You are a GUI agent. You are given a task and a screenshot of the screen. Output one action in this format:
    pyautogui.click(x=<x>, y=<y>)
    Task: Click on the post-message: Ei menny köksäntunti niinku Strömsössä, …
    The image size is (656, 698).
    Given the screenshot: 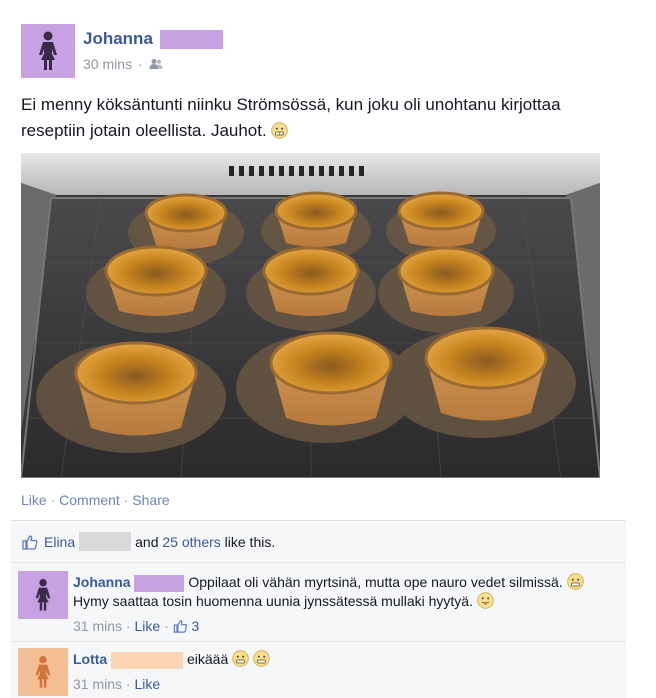 What is the action you would take?
    pyautogui.click(x=291, y=117)
    